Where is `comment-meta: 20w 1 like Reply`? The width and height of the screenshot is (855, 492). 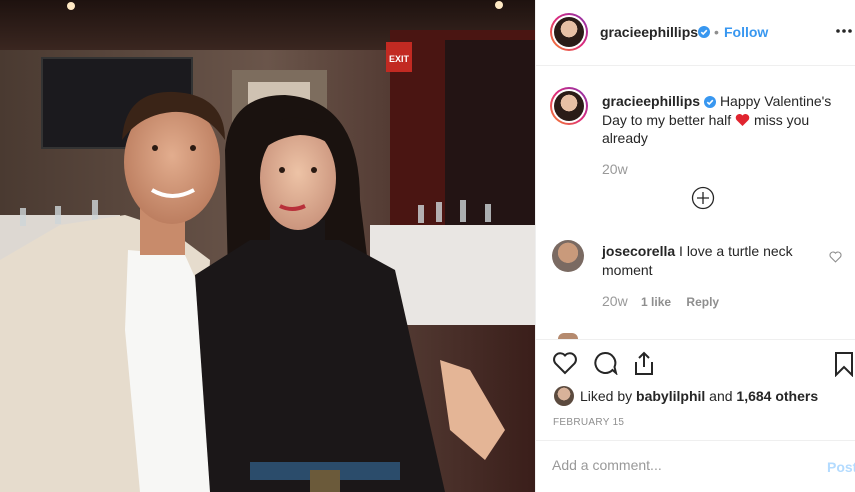
comment-meta: 20w 1 like Reply is located at coordinates (660, 301).